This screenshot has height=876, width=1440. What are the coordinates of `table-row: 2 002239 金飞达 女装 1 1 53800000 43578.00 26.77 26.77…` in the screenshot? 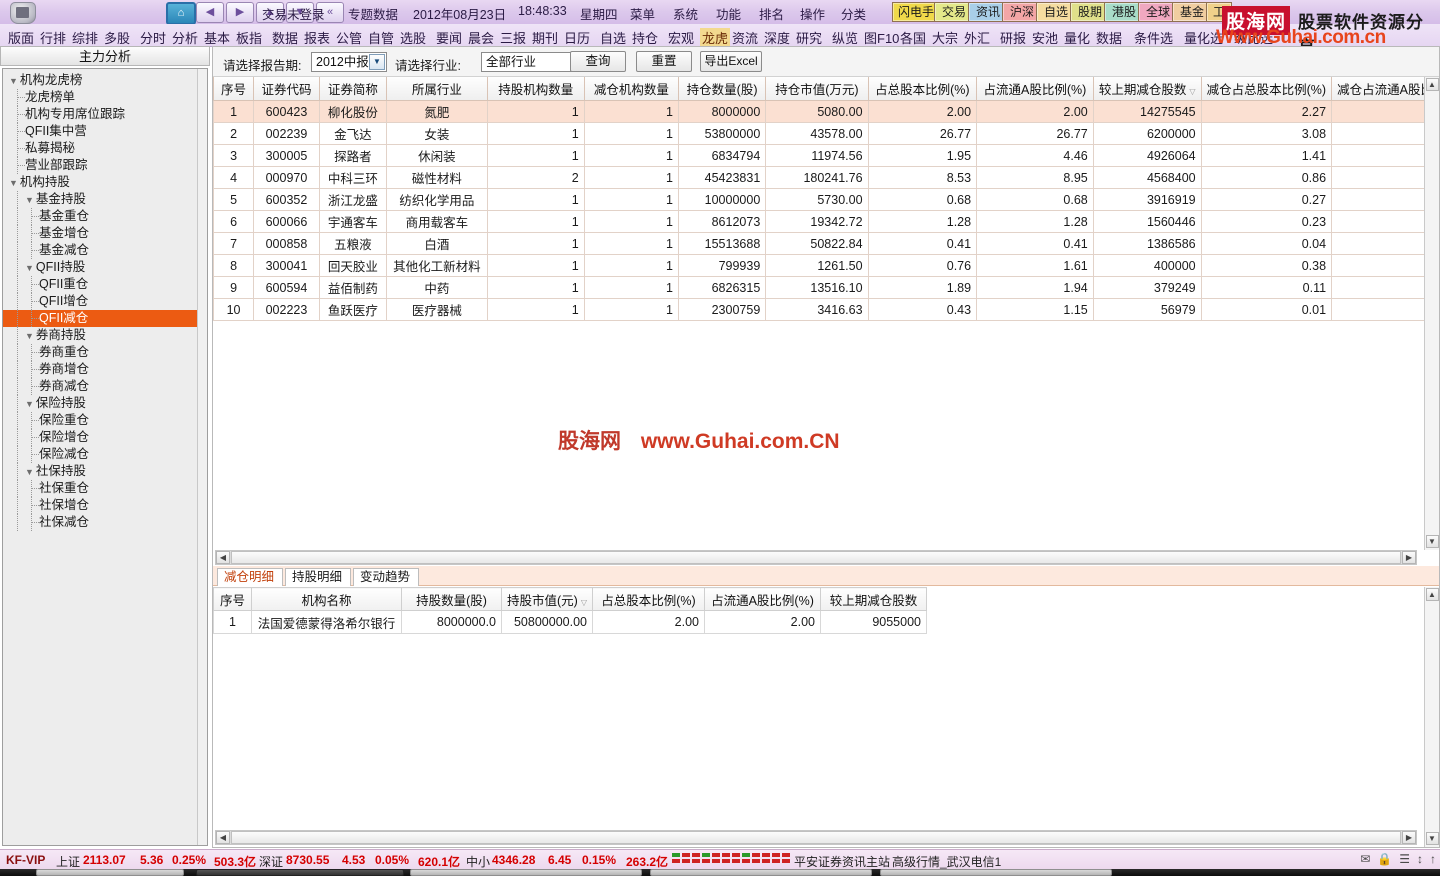 It's located at (825, 133).